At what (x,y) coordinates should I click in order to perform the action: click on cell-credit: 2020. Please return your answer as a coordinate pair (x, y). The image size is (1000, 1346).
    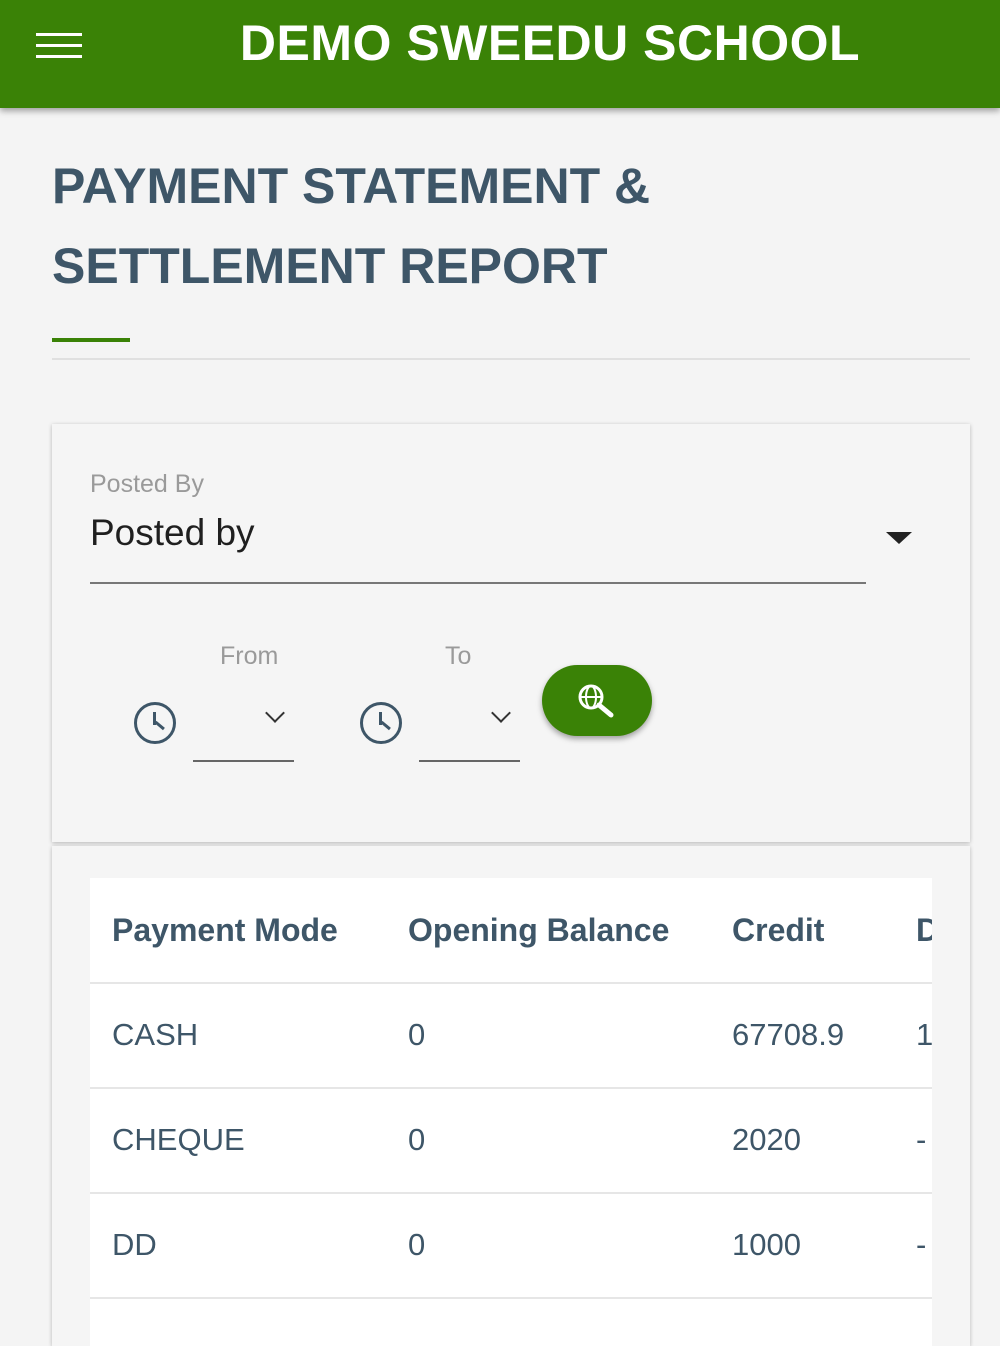
    Looking at the image, I should click on (766, 1139).